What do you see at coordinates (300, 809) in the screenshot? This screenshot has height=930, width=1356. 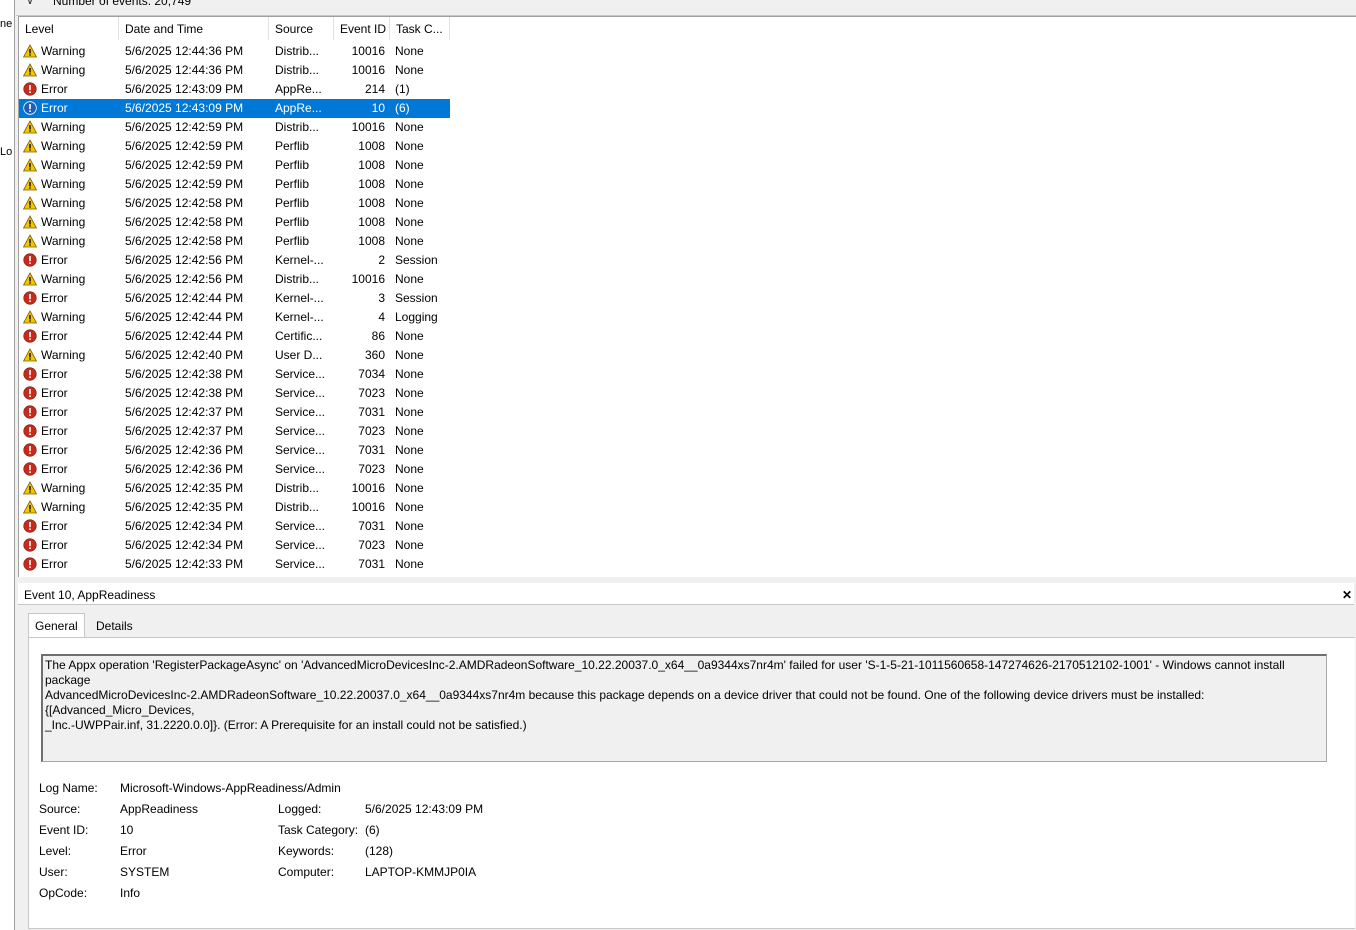 I see `logged-label: Logged:` at bounding box center [300, 809].